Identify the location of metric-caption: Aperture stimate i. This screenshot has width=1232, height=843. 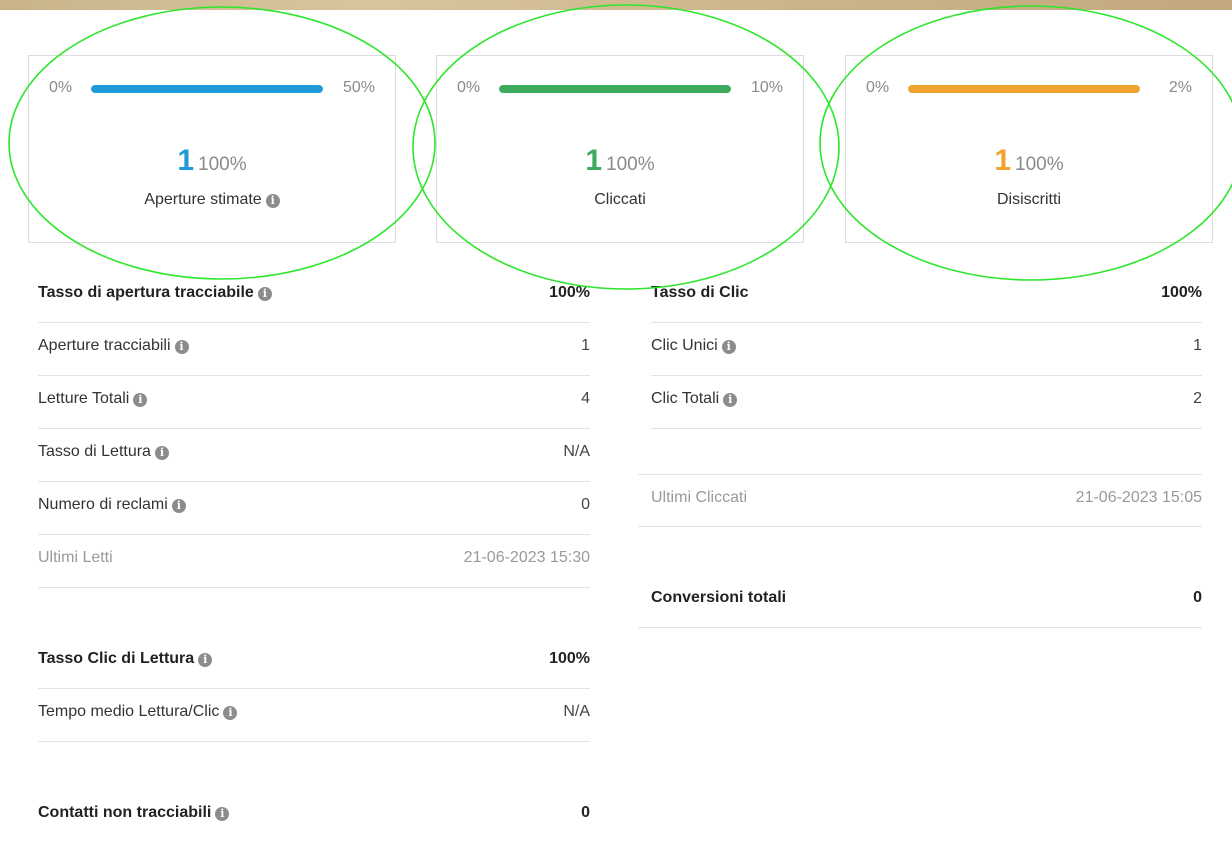
(212, 200).